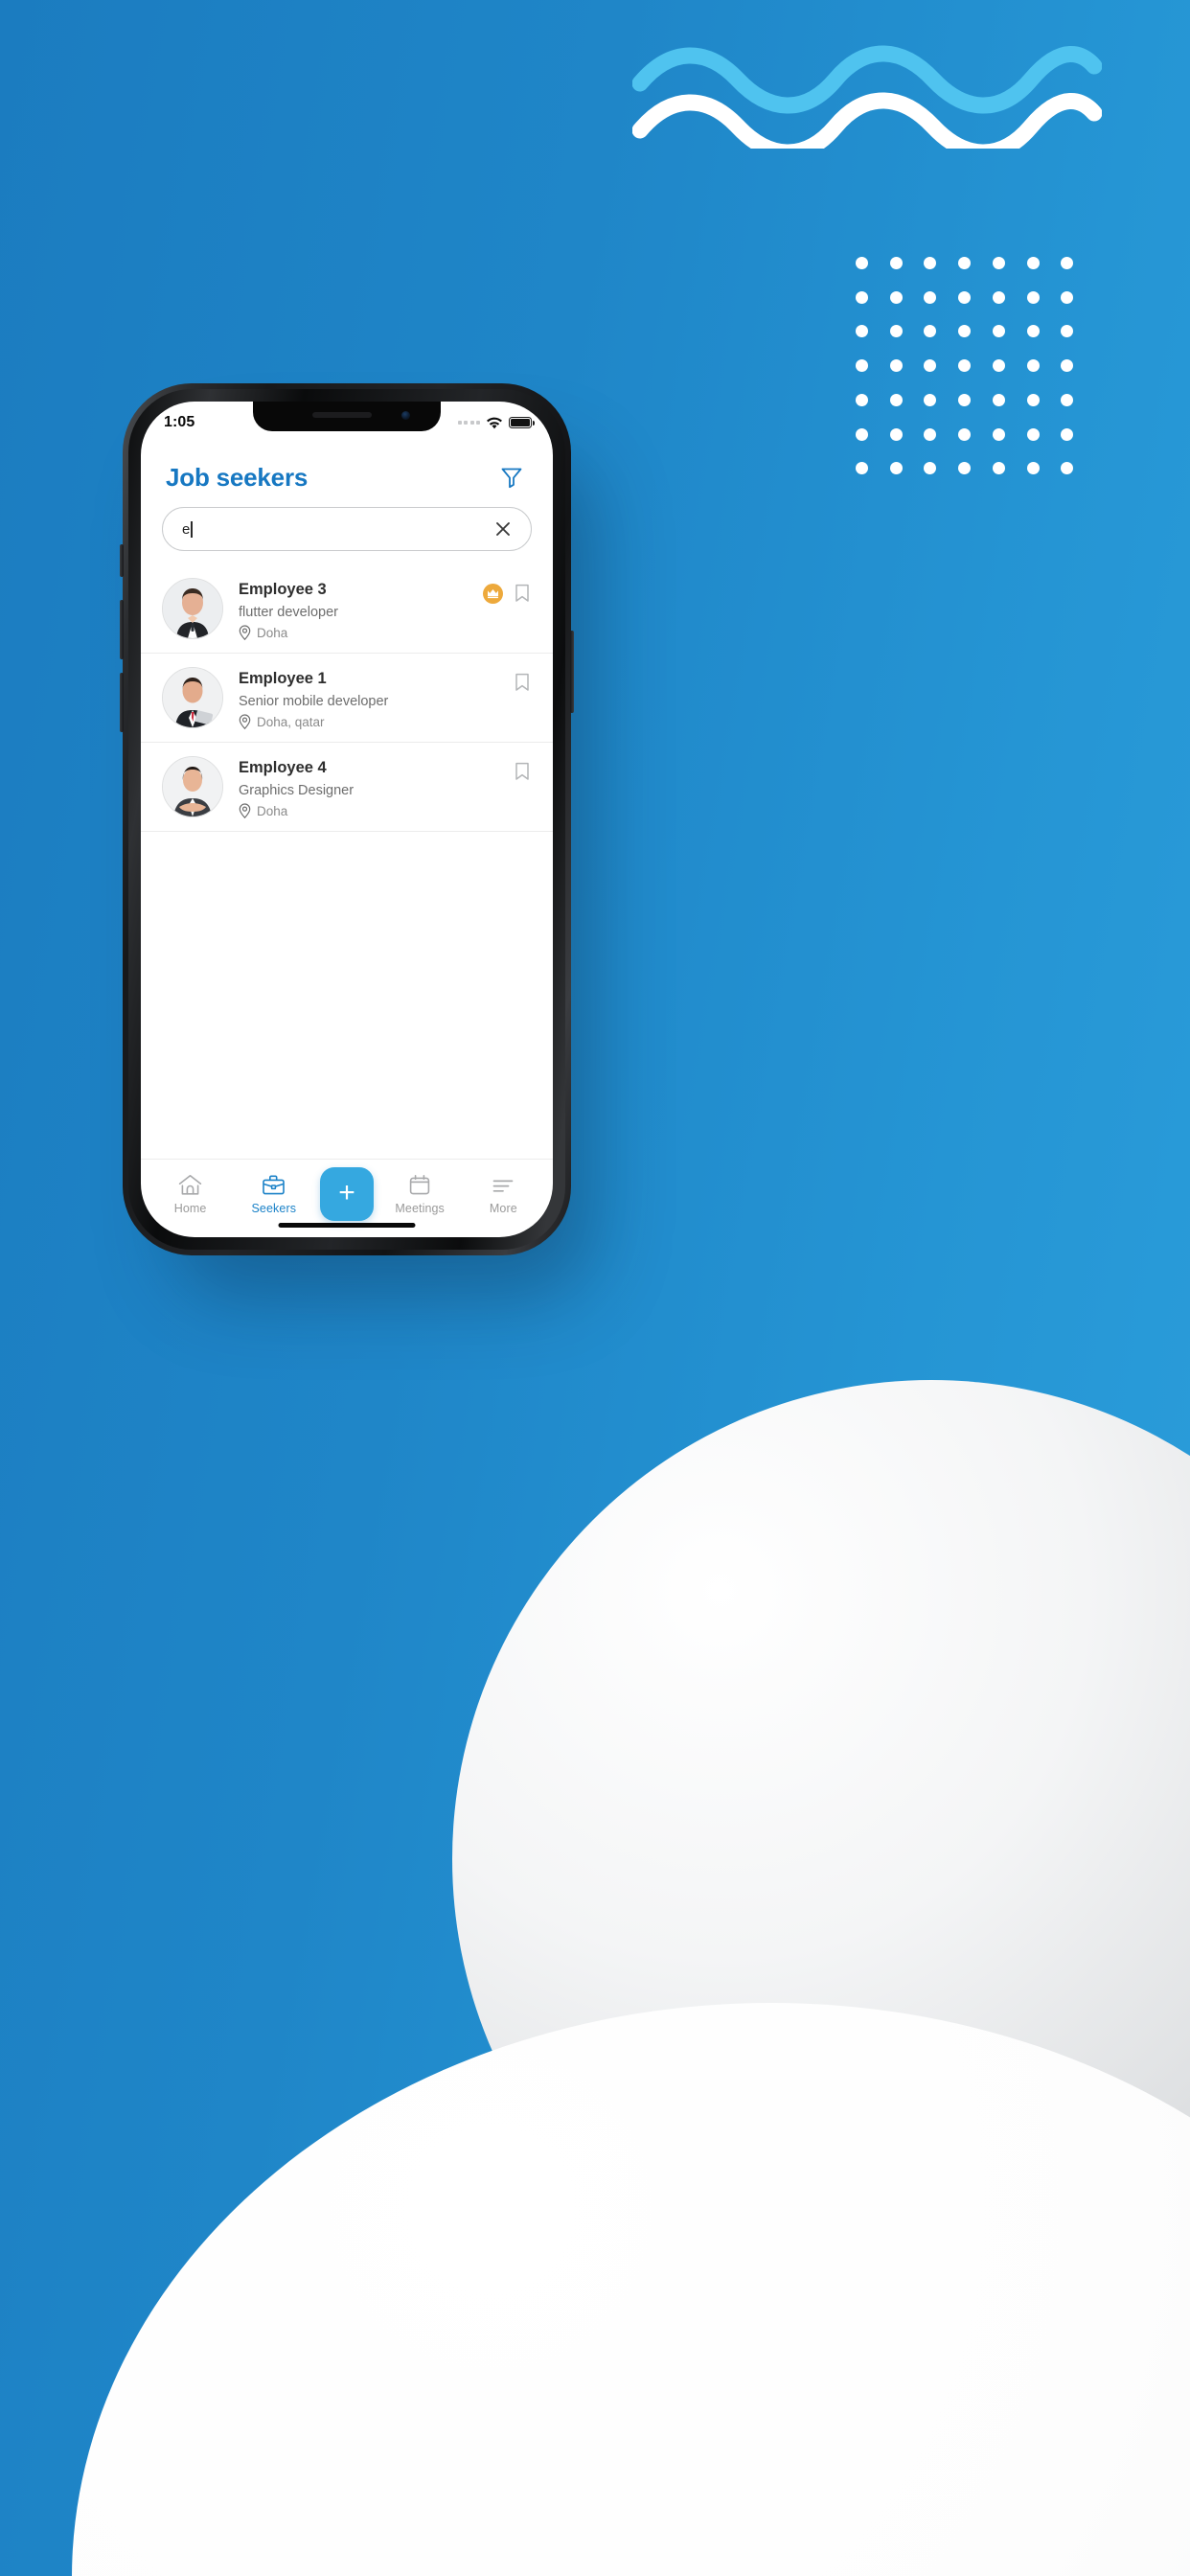 The height and width of the screenshot is (2576, 1190). What do you see at coordinates (976, 376) in the screenshot?
I see `dot-grid-decoration` at bounding box center [976, 376].